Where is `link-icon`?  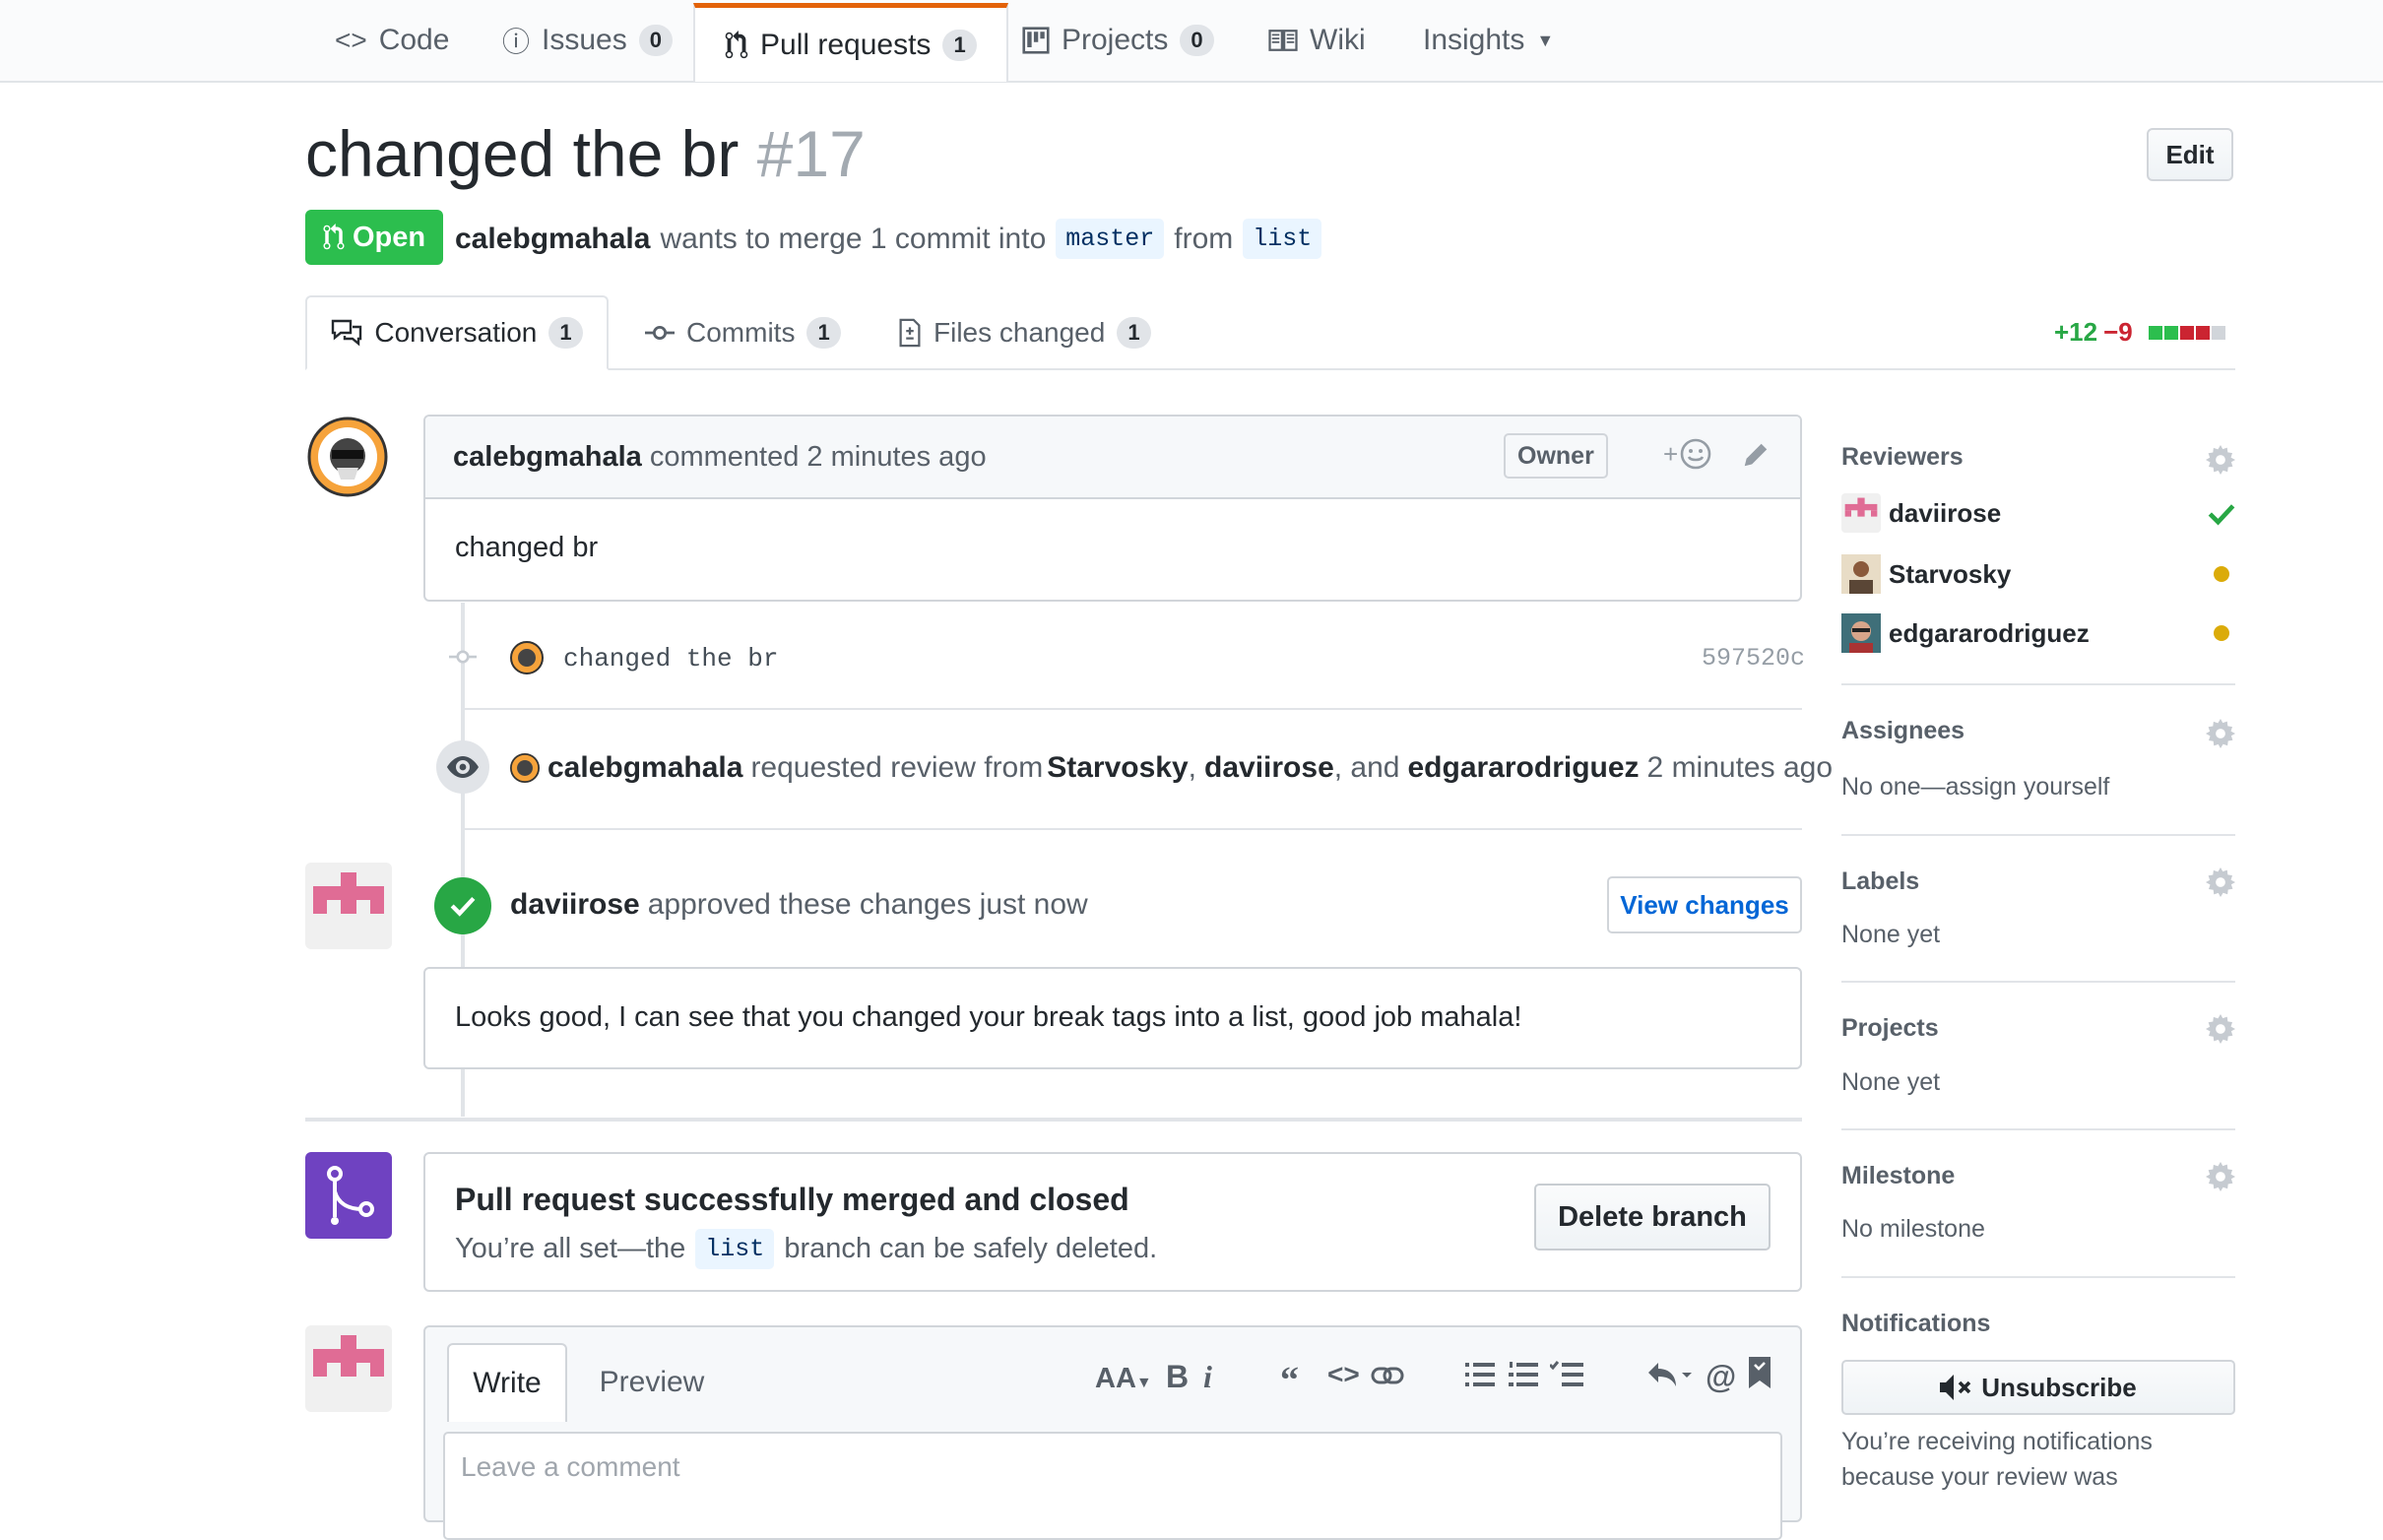 link-icon is located at coordinates (1388, 1375).